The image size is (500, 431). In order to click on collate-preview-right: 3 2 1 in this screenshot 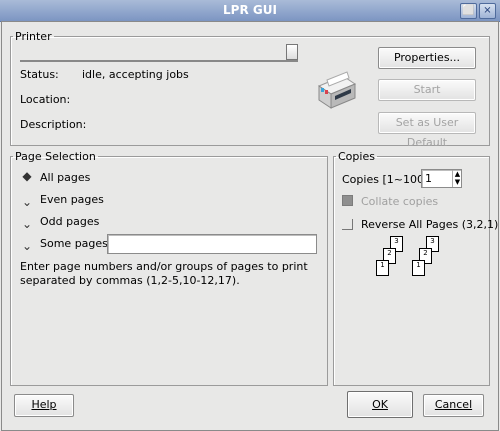, I will do `click(429, 256)`.